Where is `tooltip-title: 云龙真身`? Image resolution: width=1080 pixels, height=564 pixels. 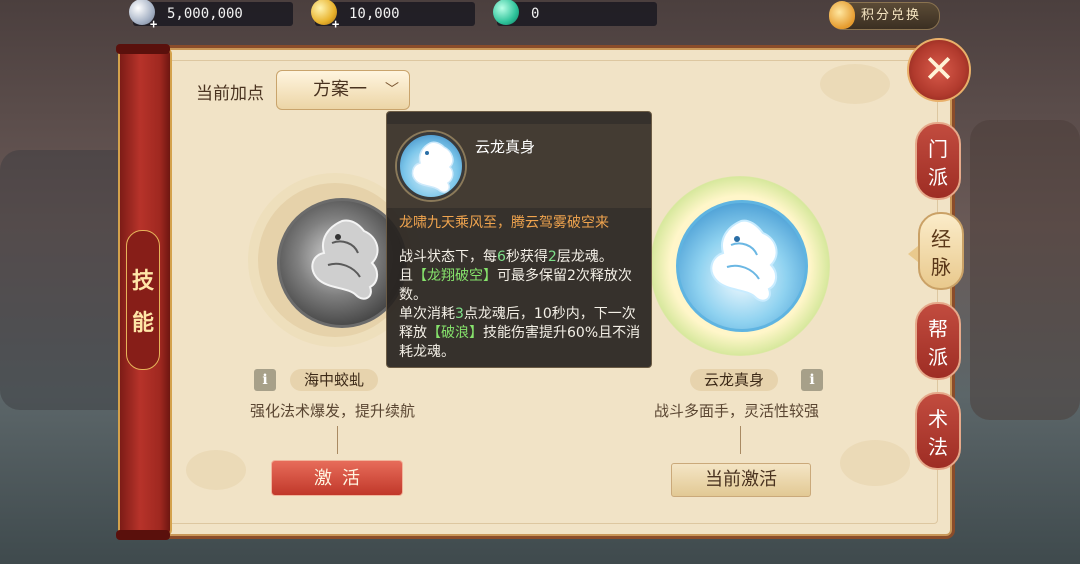
tooltip-title: 云龙真身 is located at coordinates (505, 147).